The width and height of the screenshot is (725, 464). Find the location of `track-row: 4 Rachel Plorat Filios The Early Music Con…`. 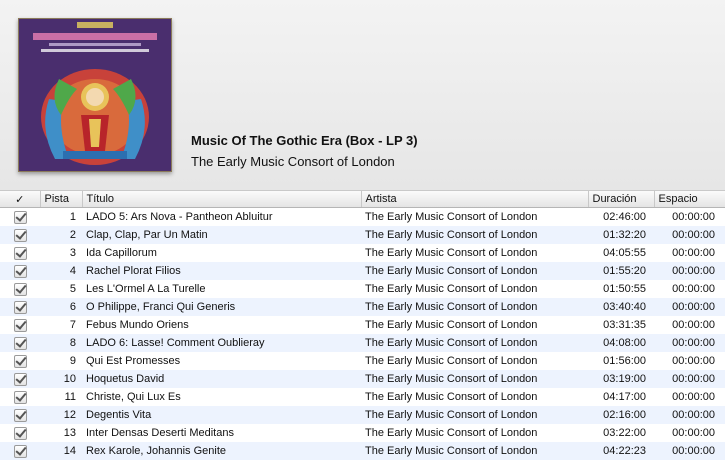

track-row: 4 Rachel Plorat Filios The Early Music Con… is located at coordinates (362, 271).